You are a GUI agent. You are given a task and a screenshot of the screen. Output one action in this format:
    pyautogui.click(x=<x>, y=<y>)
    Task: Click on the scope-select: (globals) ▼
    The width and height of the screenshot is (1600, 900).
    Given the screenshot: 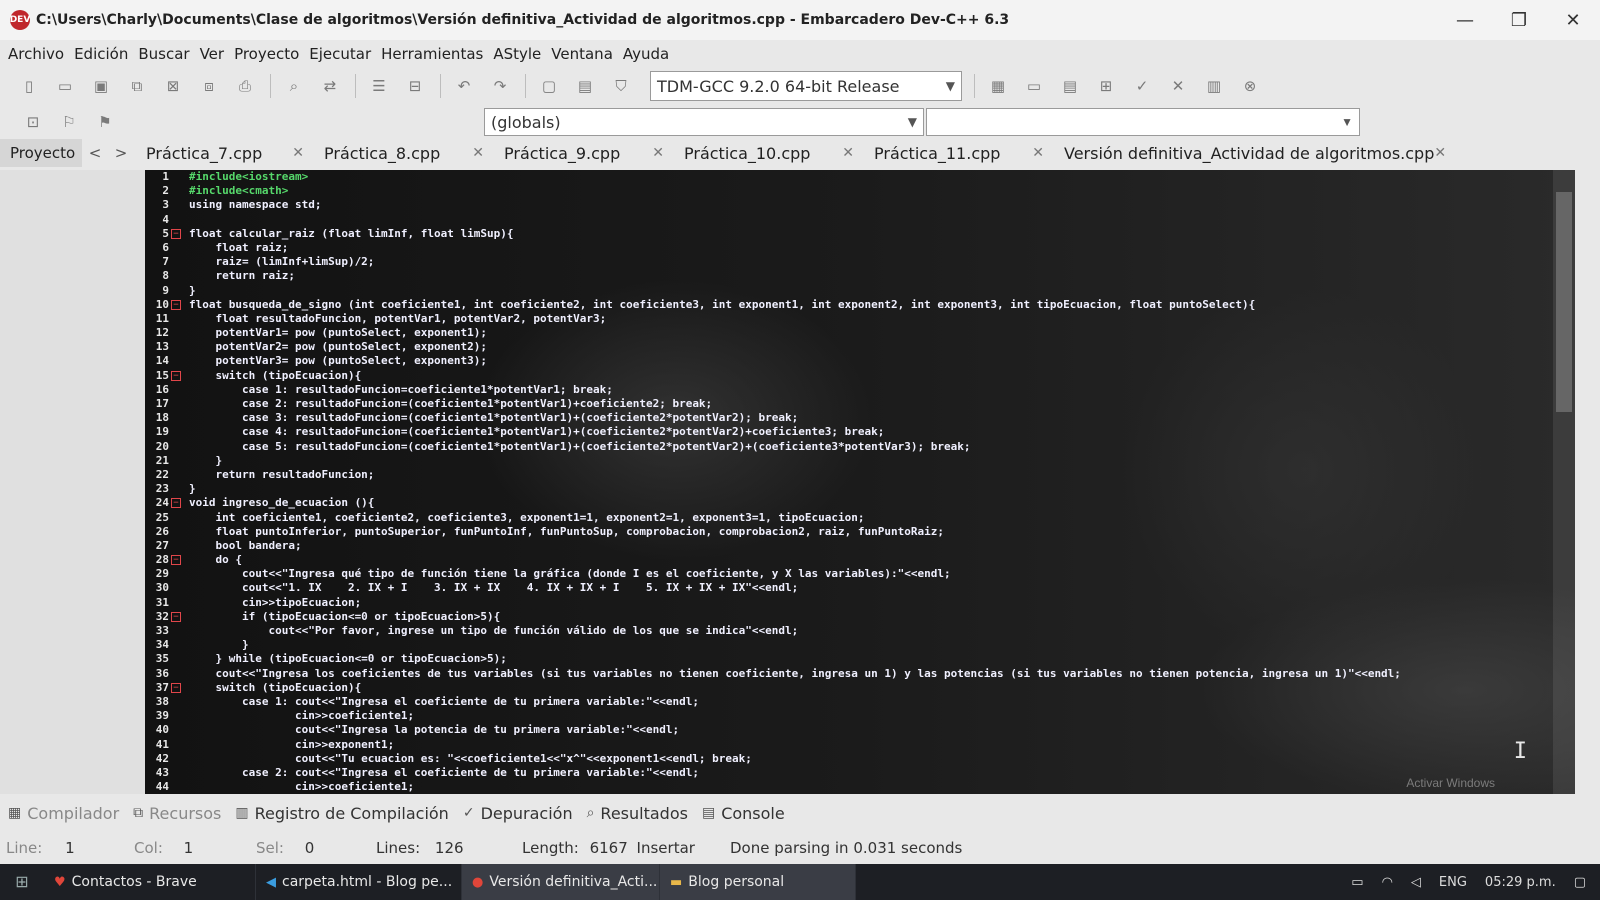 What is the action you would take?
    pyautogui.click(x=704, y=122)
    